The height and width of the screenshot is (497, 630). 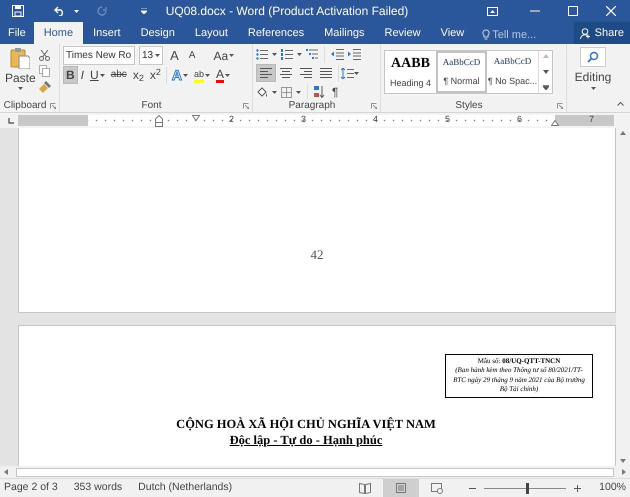 I want to click on ruler-number: 6, so click(x=519, y=119).